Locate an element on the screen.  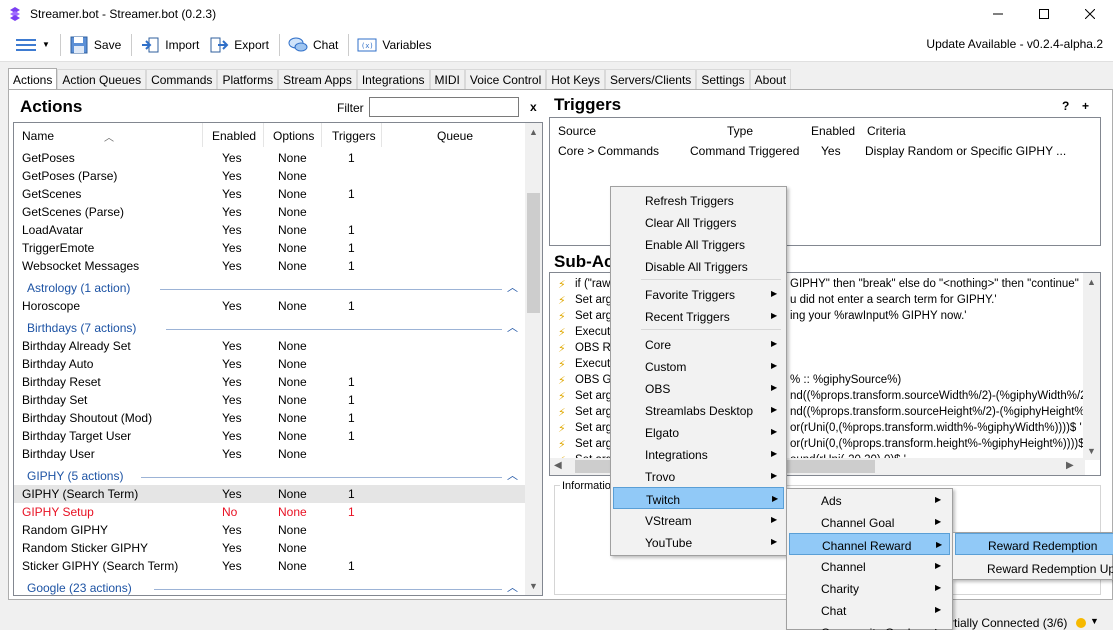
trigger-column-criteria: Criteria is located at coordinates (886, 131).